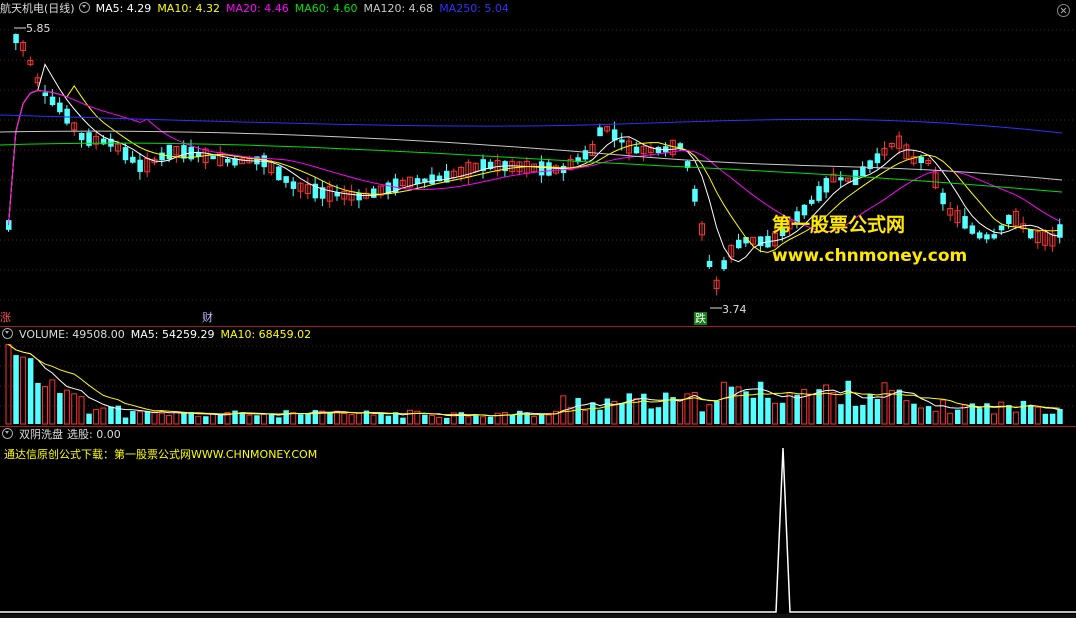 The height and width of the screenshot is (618, 1076). I want to click on indicator-note: 通达信原创公式下载：第一股票公式网WWW.CHNMONEY.COM, so click(161, 454).